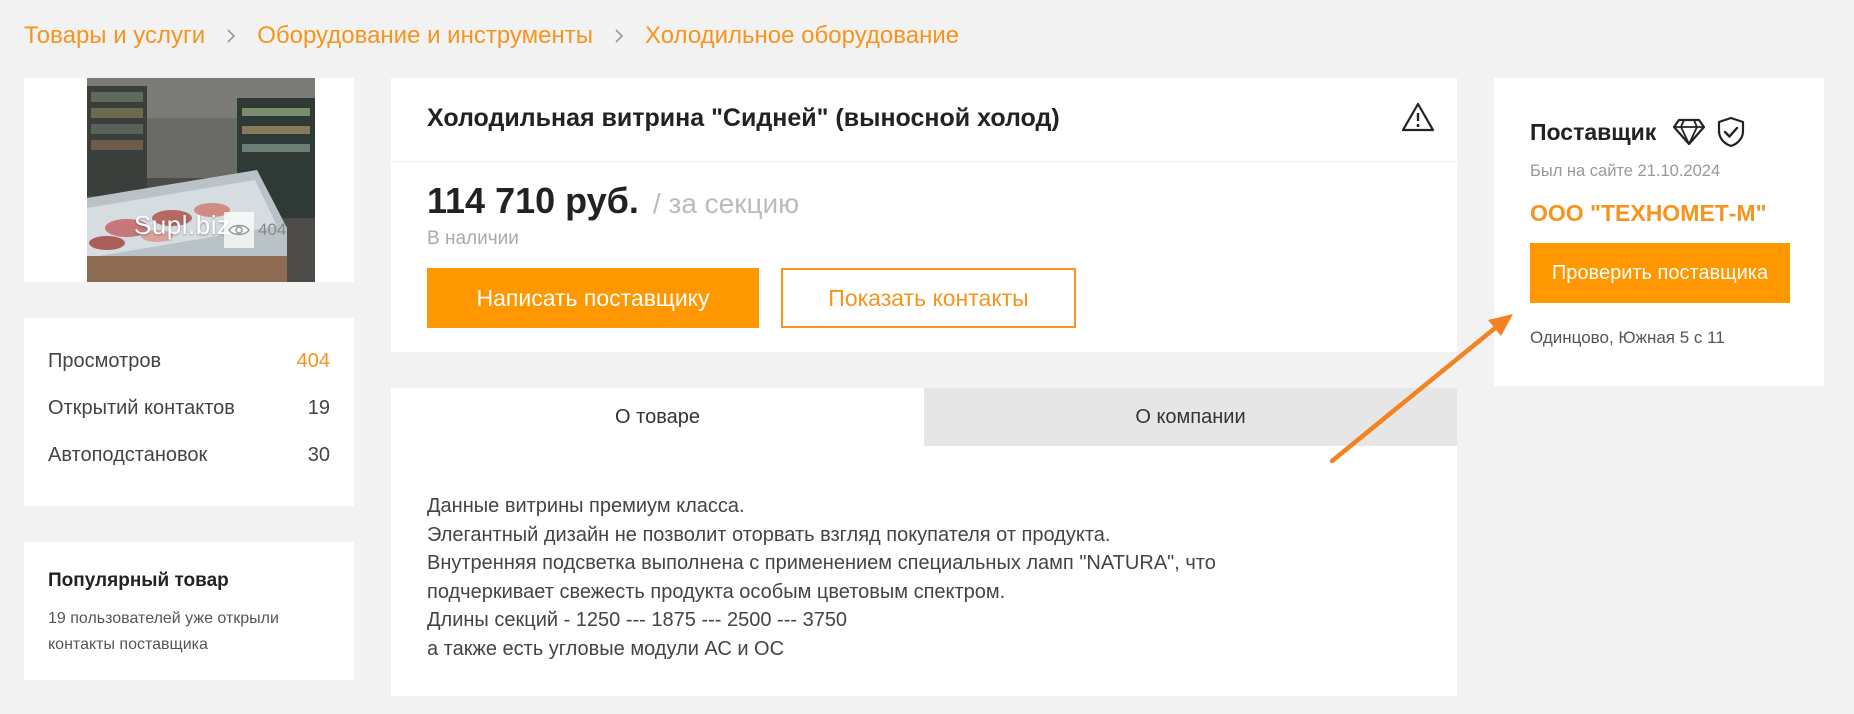 This screenshot has width=1854, height=714. What do you see at coordinates (593, 298) in the screenshot?
I see `write-supplier-button: Написать поставщику` at bounding box center [593, 298].